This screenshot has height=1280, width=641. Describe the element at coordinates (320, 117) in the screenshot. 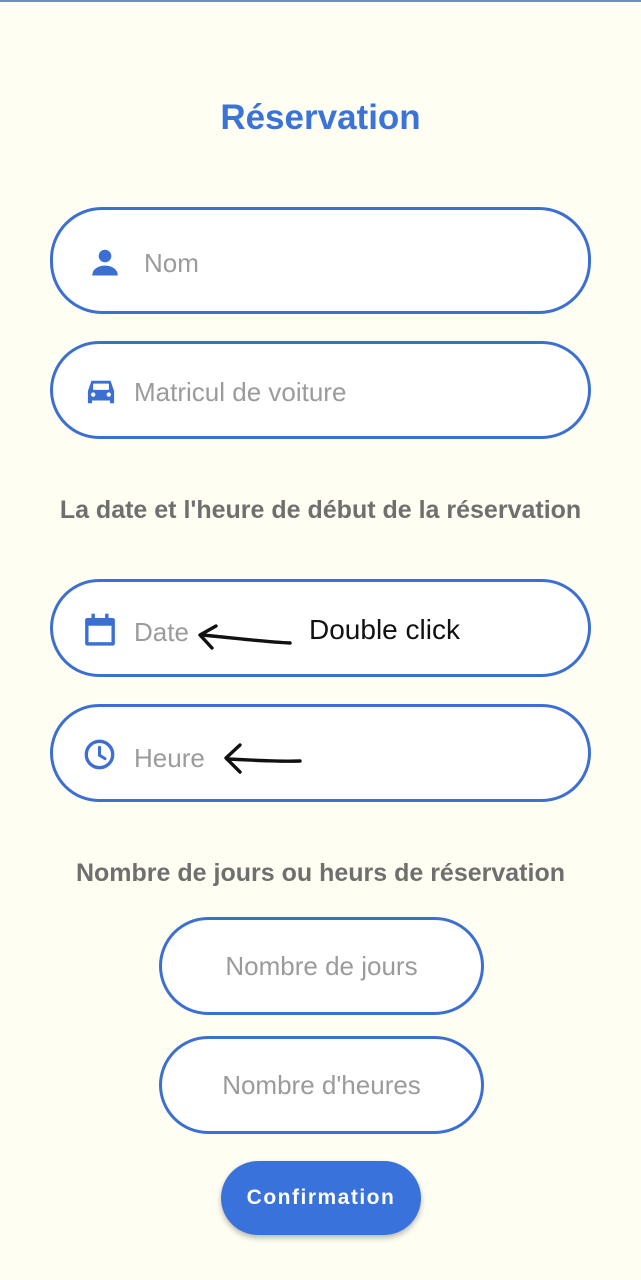

I see `page-title: Réservation` at that location.